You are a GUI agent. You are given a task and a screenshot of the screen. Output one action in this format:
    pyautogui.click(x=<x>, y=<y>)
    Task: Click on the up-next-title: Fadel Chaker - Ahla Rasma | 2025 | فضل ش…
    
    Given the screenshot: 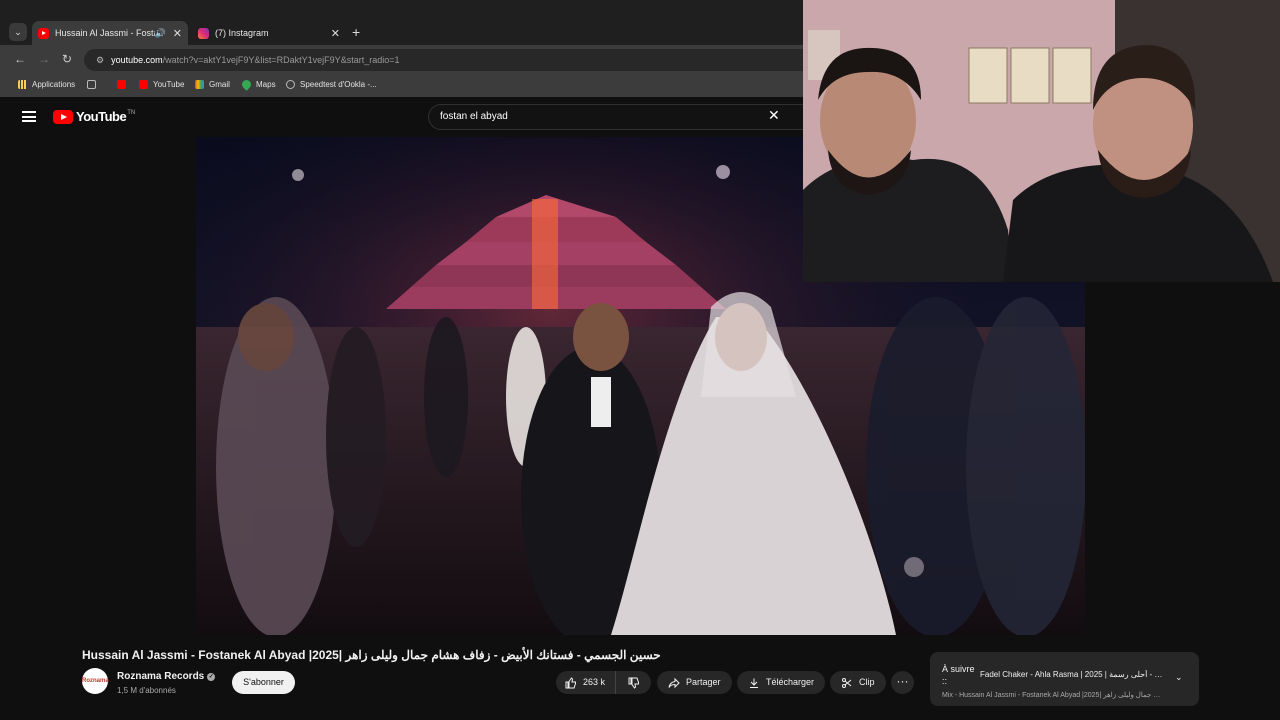 What is the action you would take?
    pyautogui.click(x=1073, y=674)
    